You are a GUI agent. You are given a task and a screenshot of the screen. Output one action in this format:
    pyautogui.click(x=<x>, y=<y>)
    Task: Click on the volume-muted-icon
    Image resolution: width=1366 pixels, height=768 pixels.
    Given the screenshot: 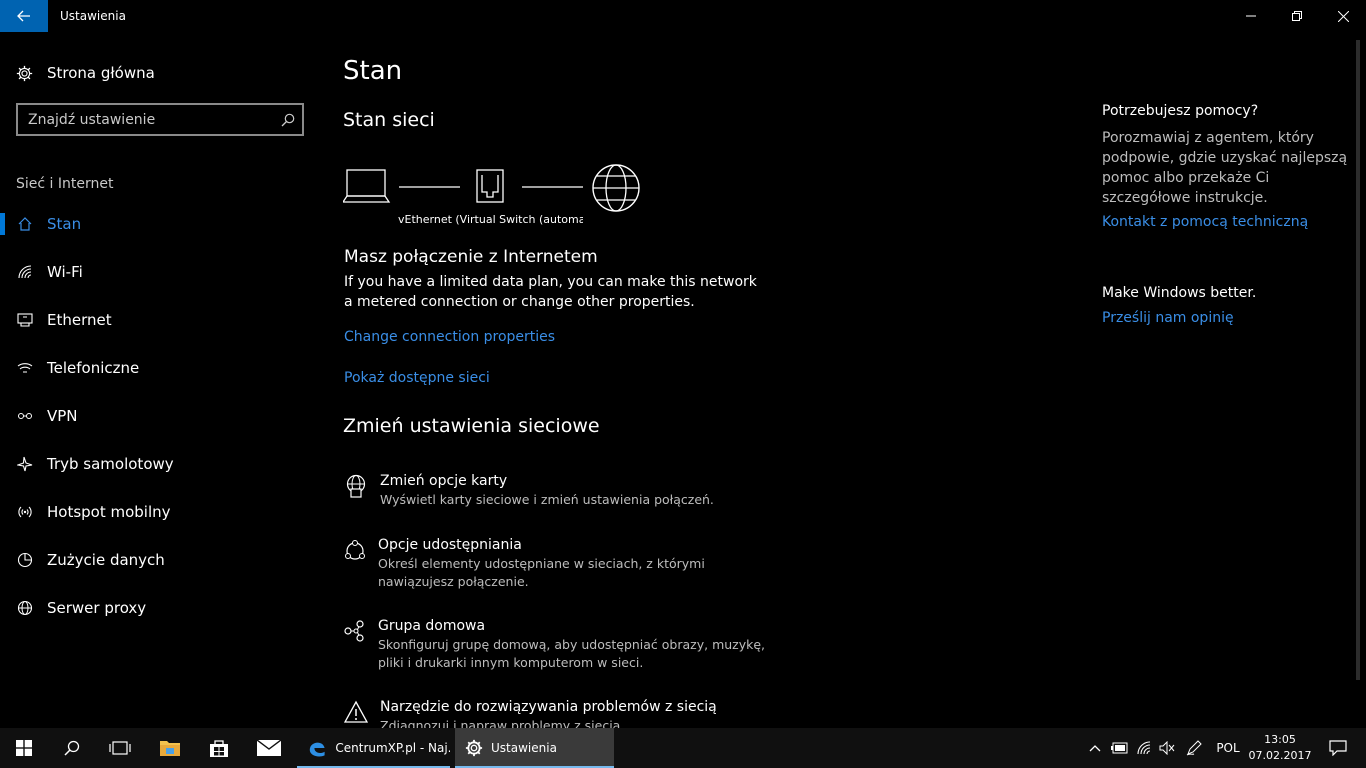 What is the action you would take?
    pyautogui.click(x=1167, y=748)
    